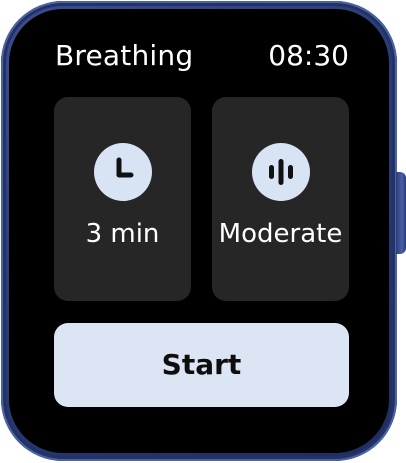  I want to click on intensity-option-tile: Moderate, so click(280, 199).